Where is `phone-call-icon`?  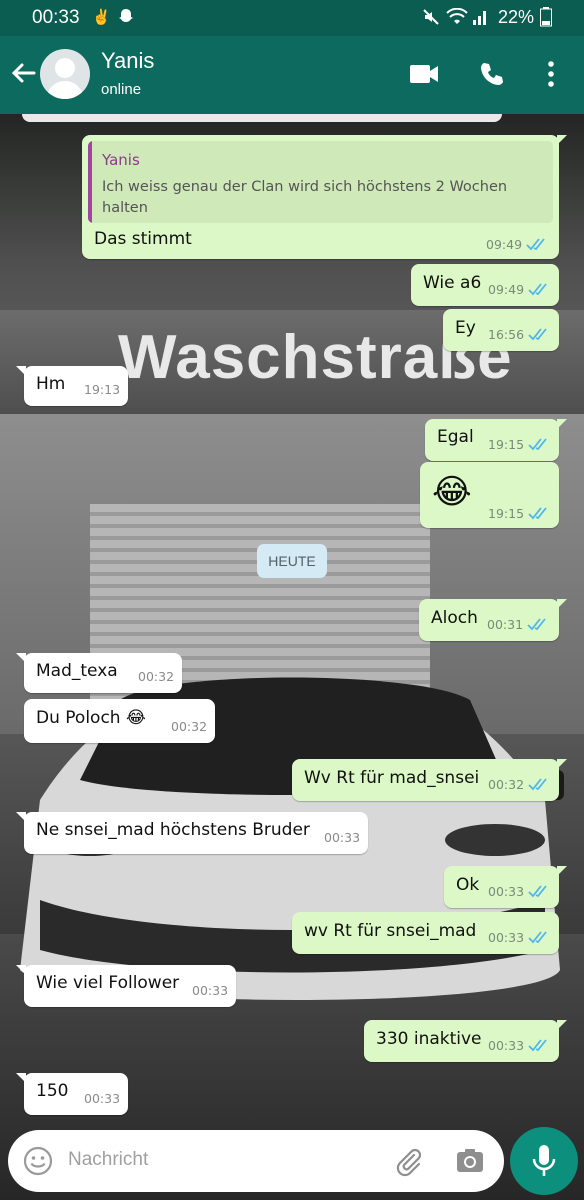 phone-call-icon is located at coordinates (492, 76).